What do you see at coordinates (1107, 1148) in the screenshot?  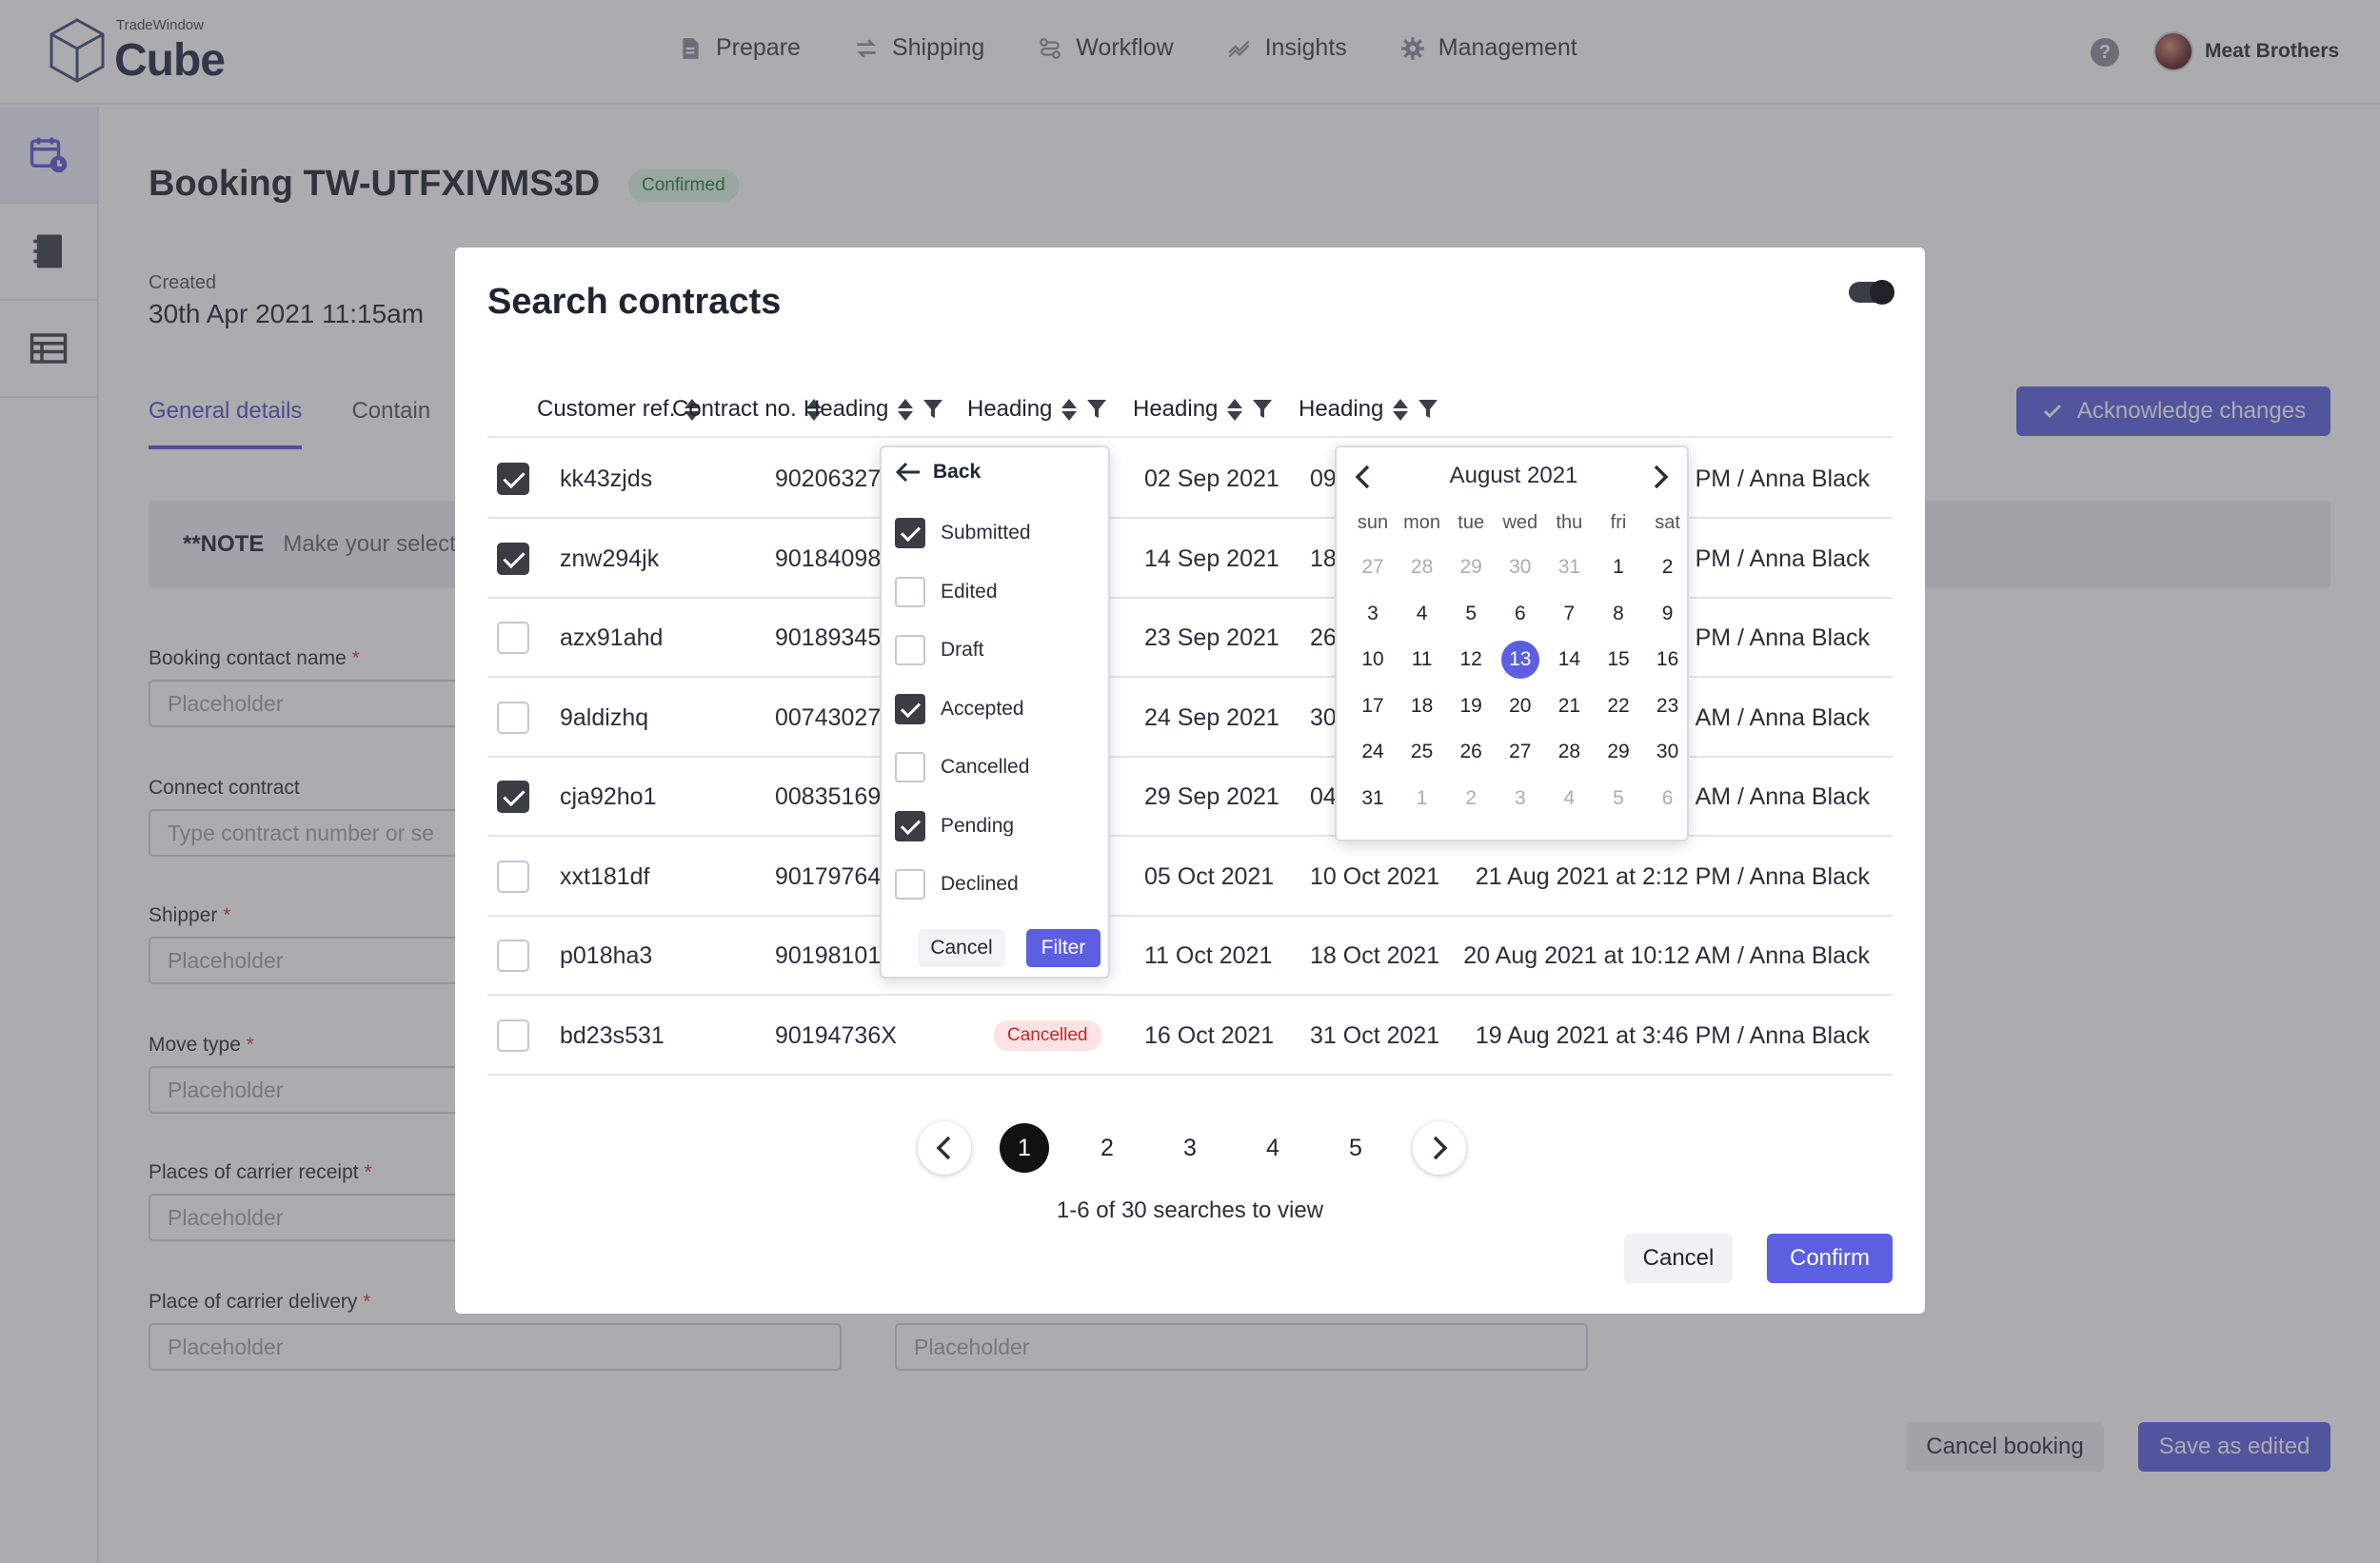 I see `page-2-button: 2` at bounding box center [1107, 1148].